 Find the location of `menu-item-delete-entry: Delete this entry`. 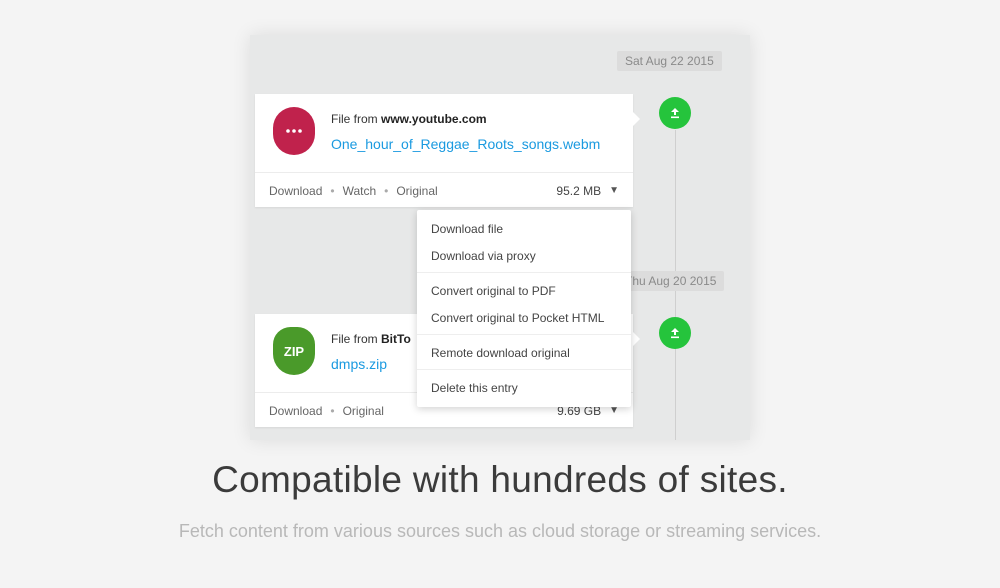

menu-item-delete-entry: Delete this entry is located at coordinates (474, 388).